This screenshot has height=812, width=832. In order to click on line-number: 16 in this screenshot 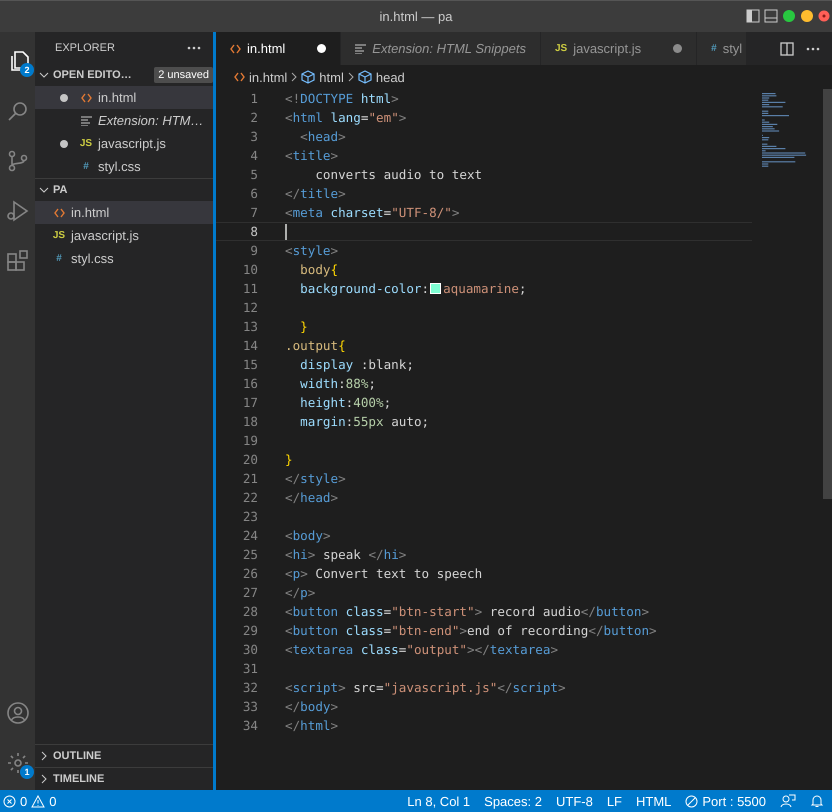, I will do `click(250, 383)`.